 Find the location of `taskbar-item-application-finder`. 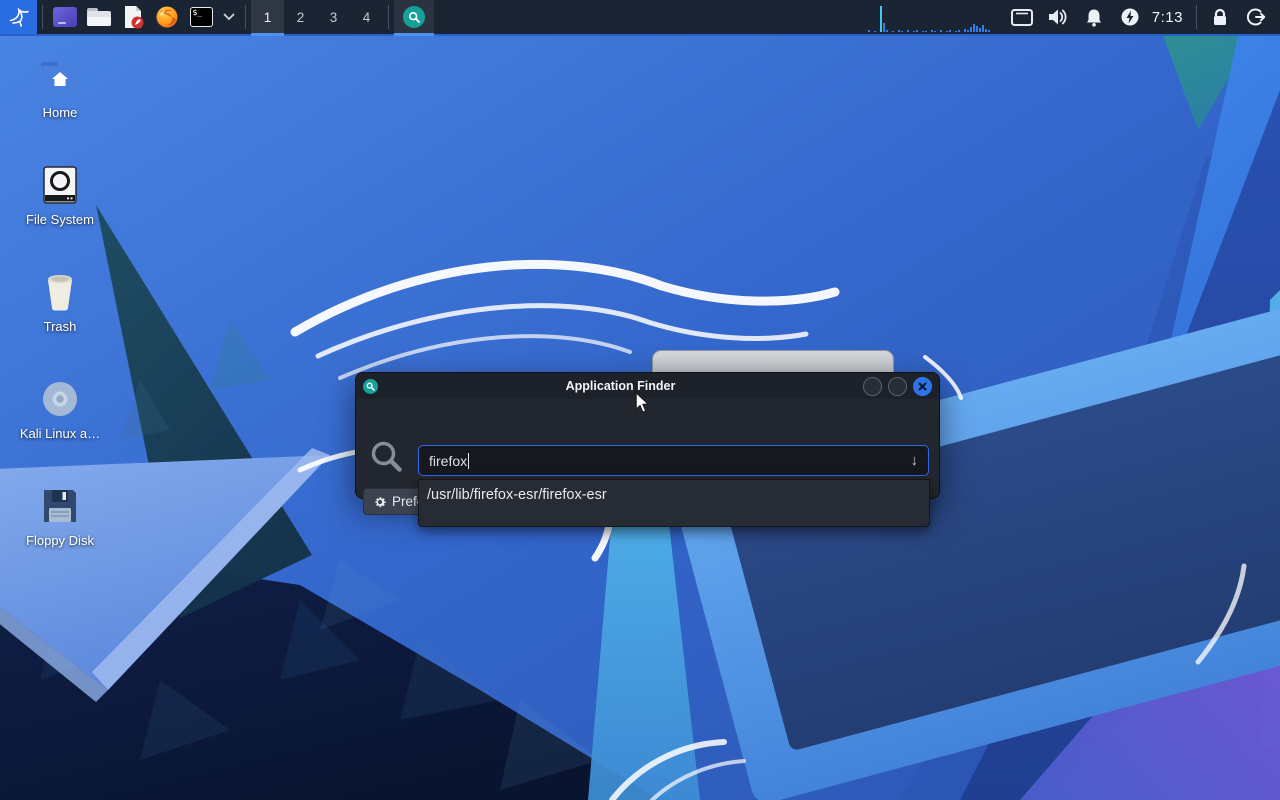

taskbar-item-application-finder is located at coordinates (414, 18).